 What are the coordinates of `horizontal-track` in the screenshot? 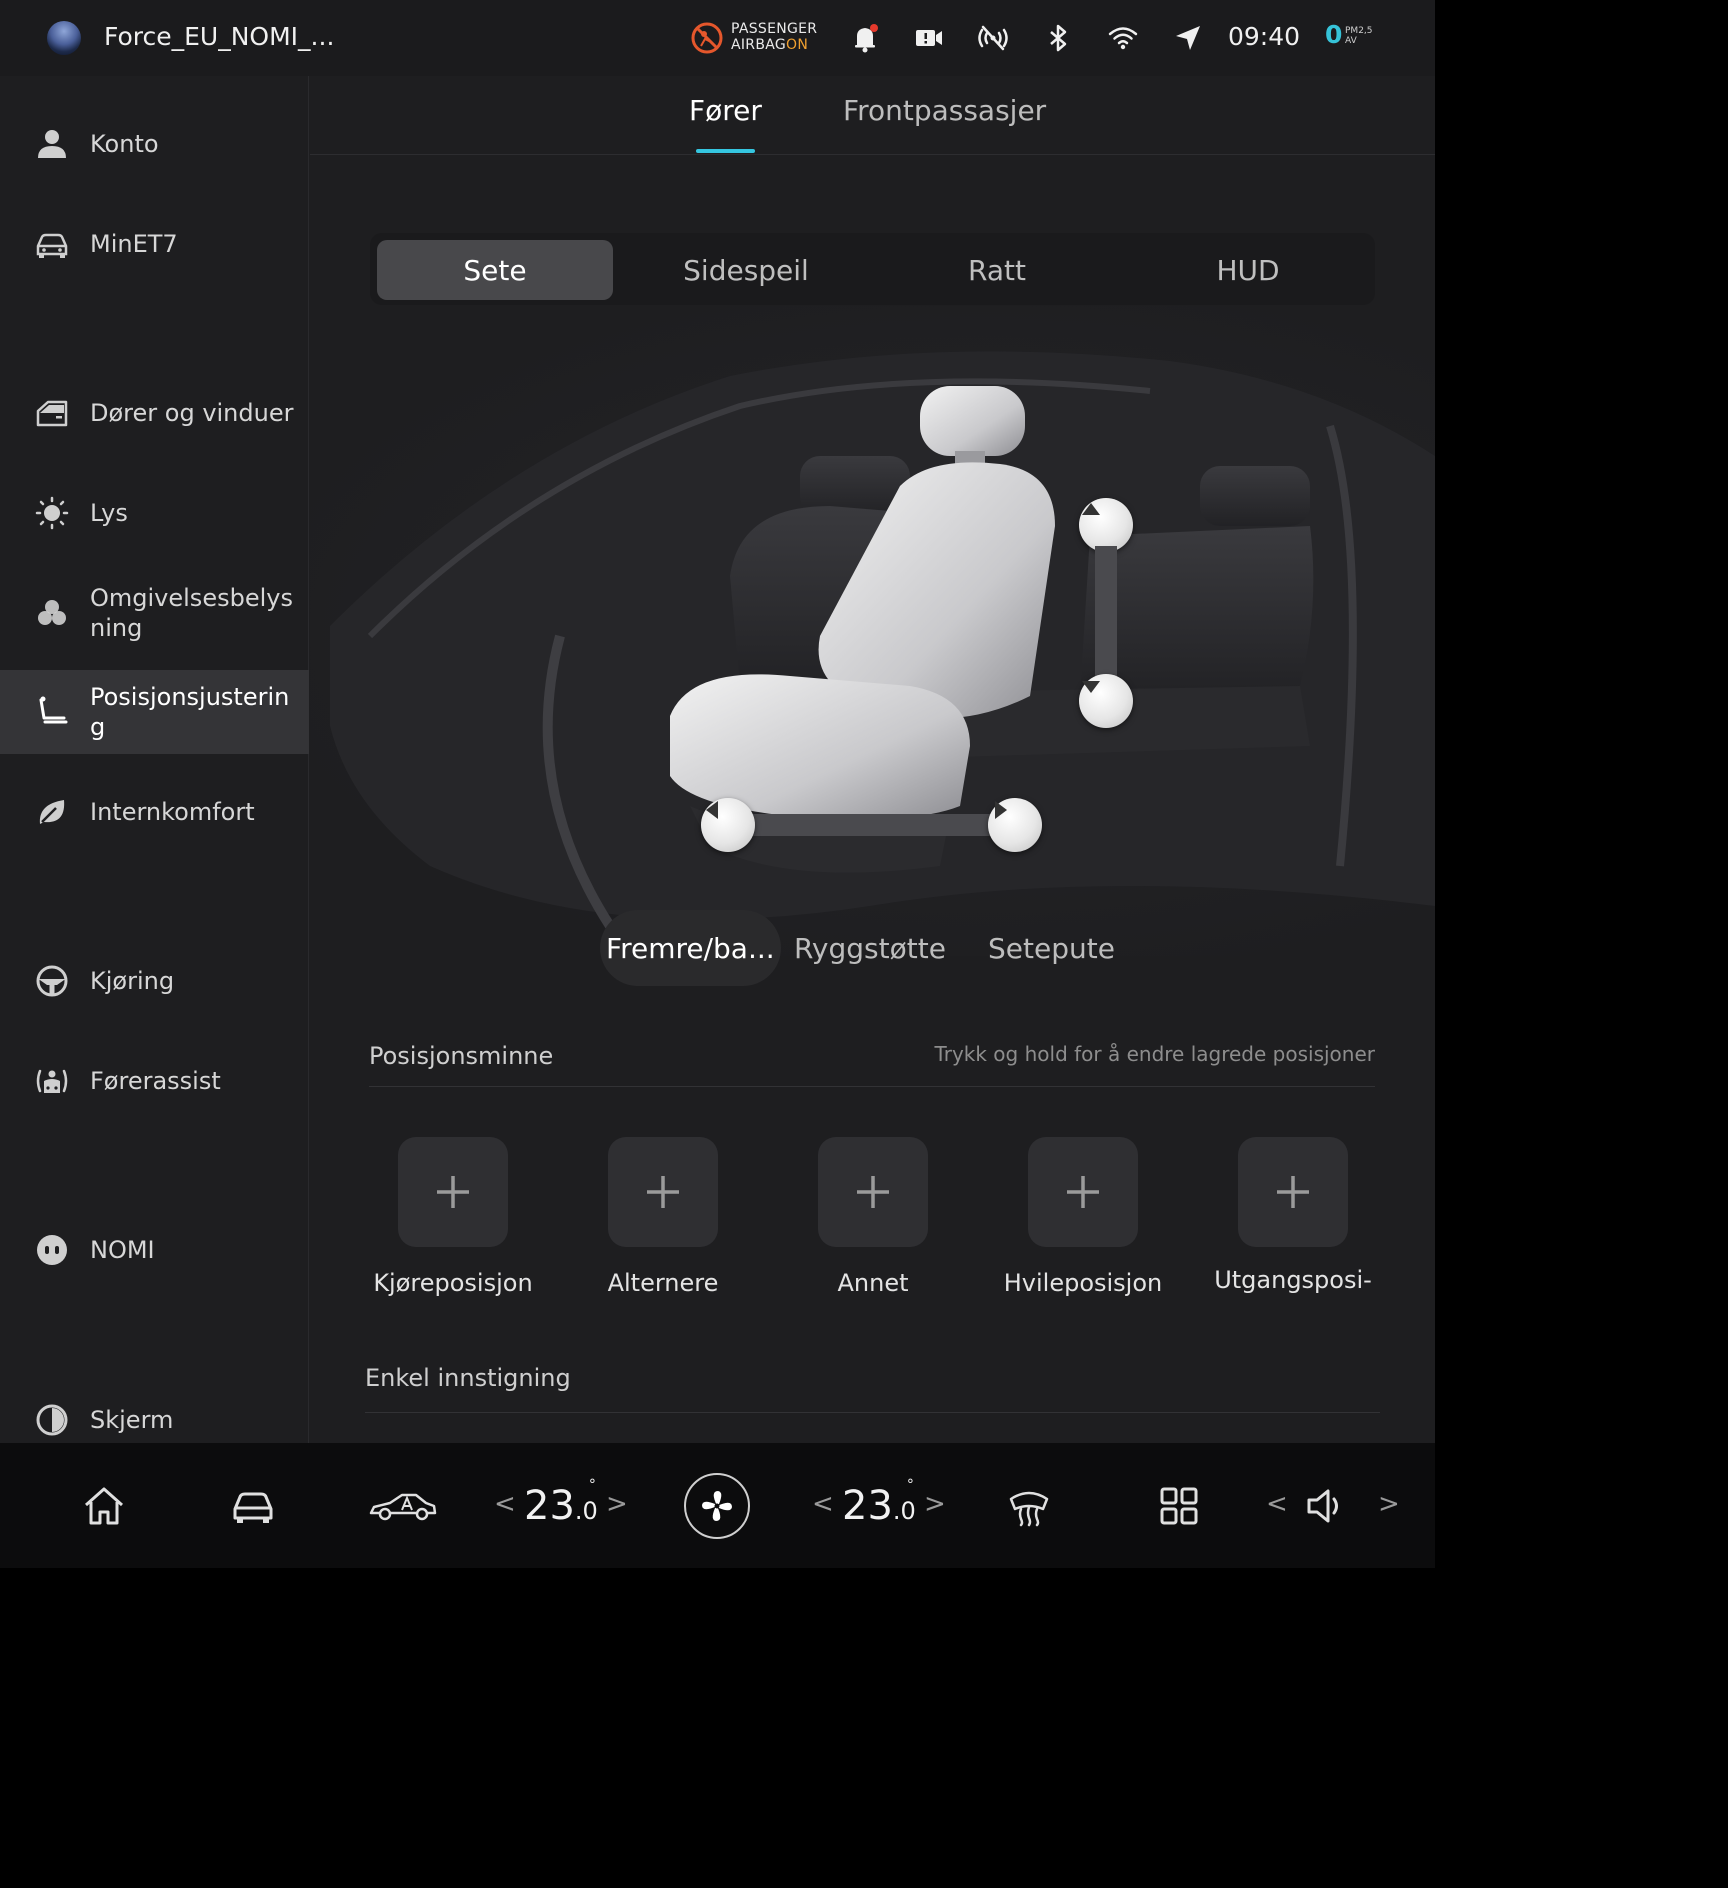 It's located at (880, 825).